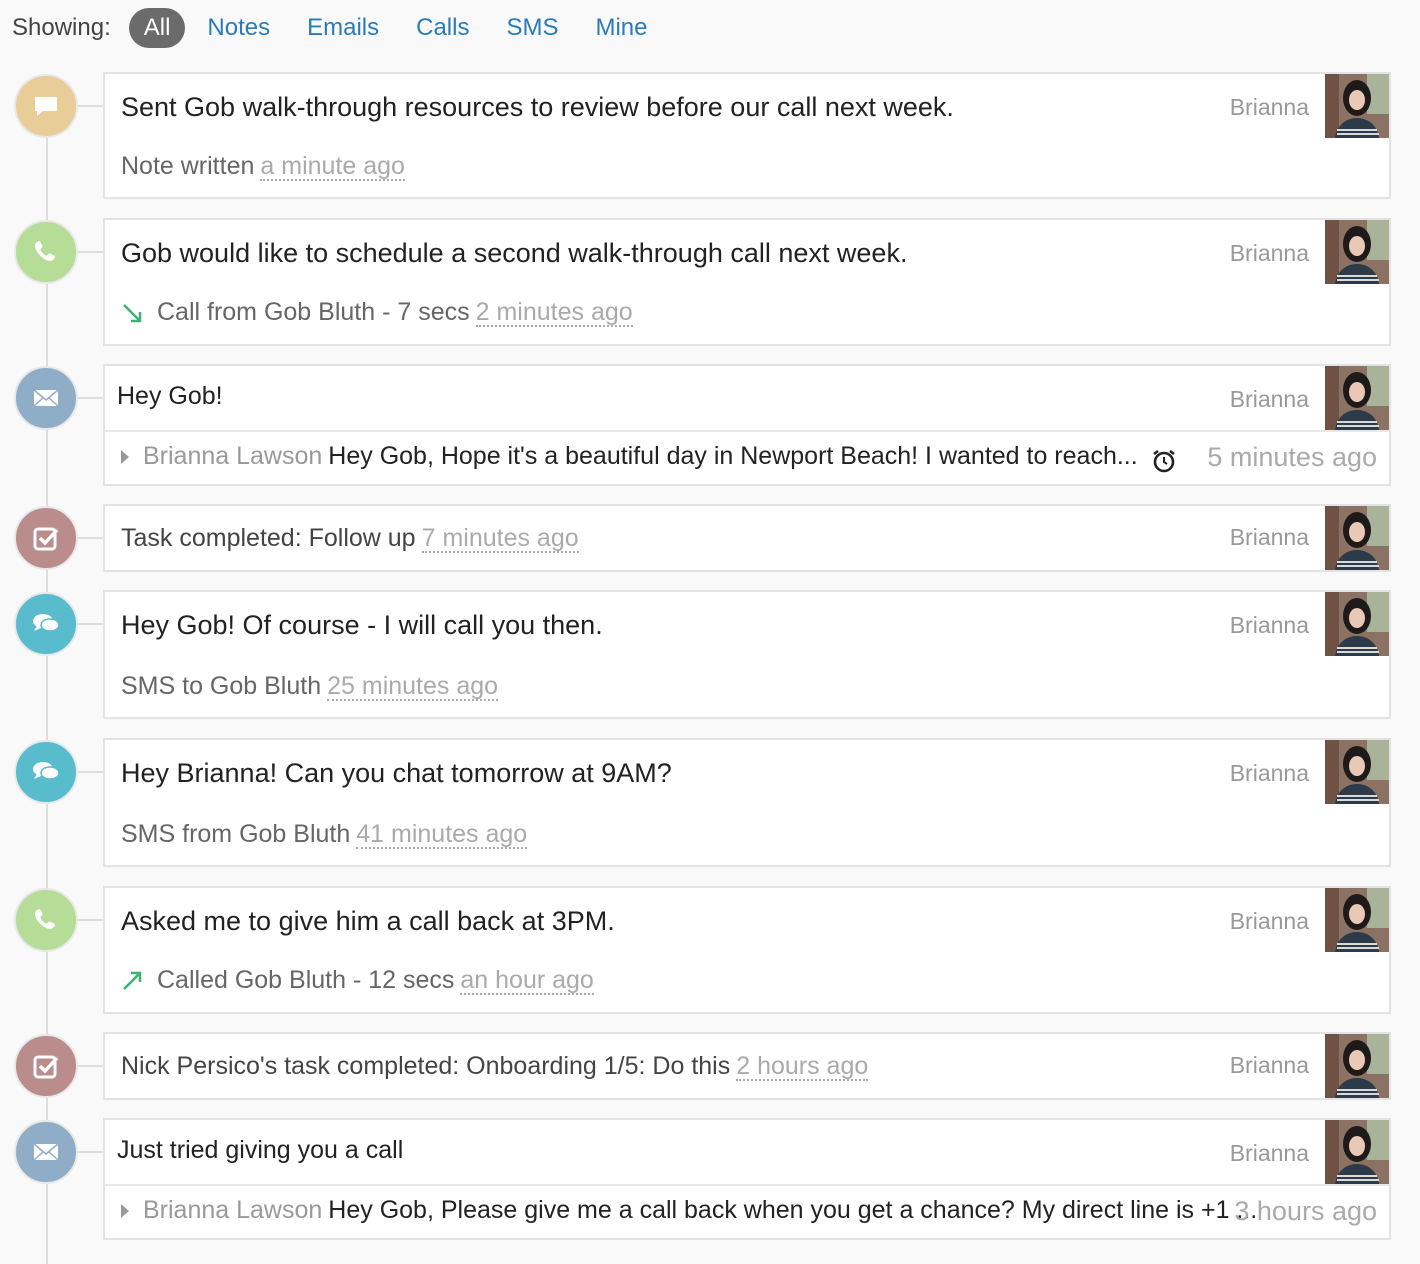 The width and height of the screenshot is (1420, 1264). What do you see at coordinates (132, 980) in the screenshot?
I see `outgoing-call-arrow-icon` at bounding box center [132, 980].